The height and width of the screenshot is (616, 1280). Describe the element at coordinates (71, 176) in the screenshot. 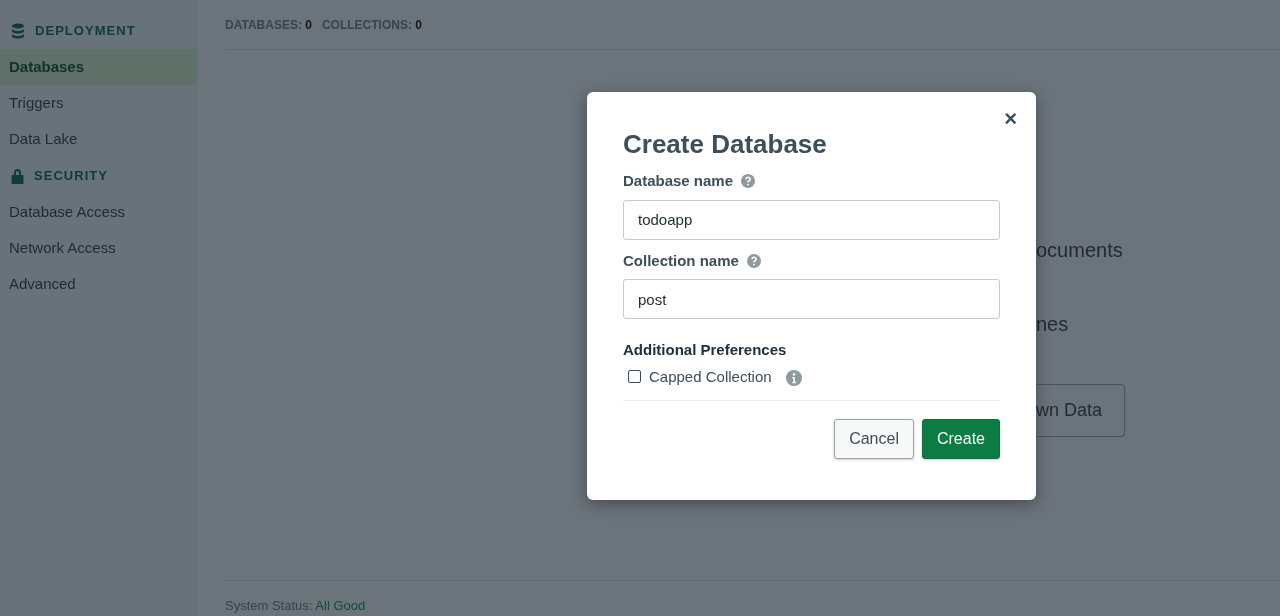

I see `section-heading: SECURITY` at that location.